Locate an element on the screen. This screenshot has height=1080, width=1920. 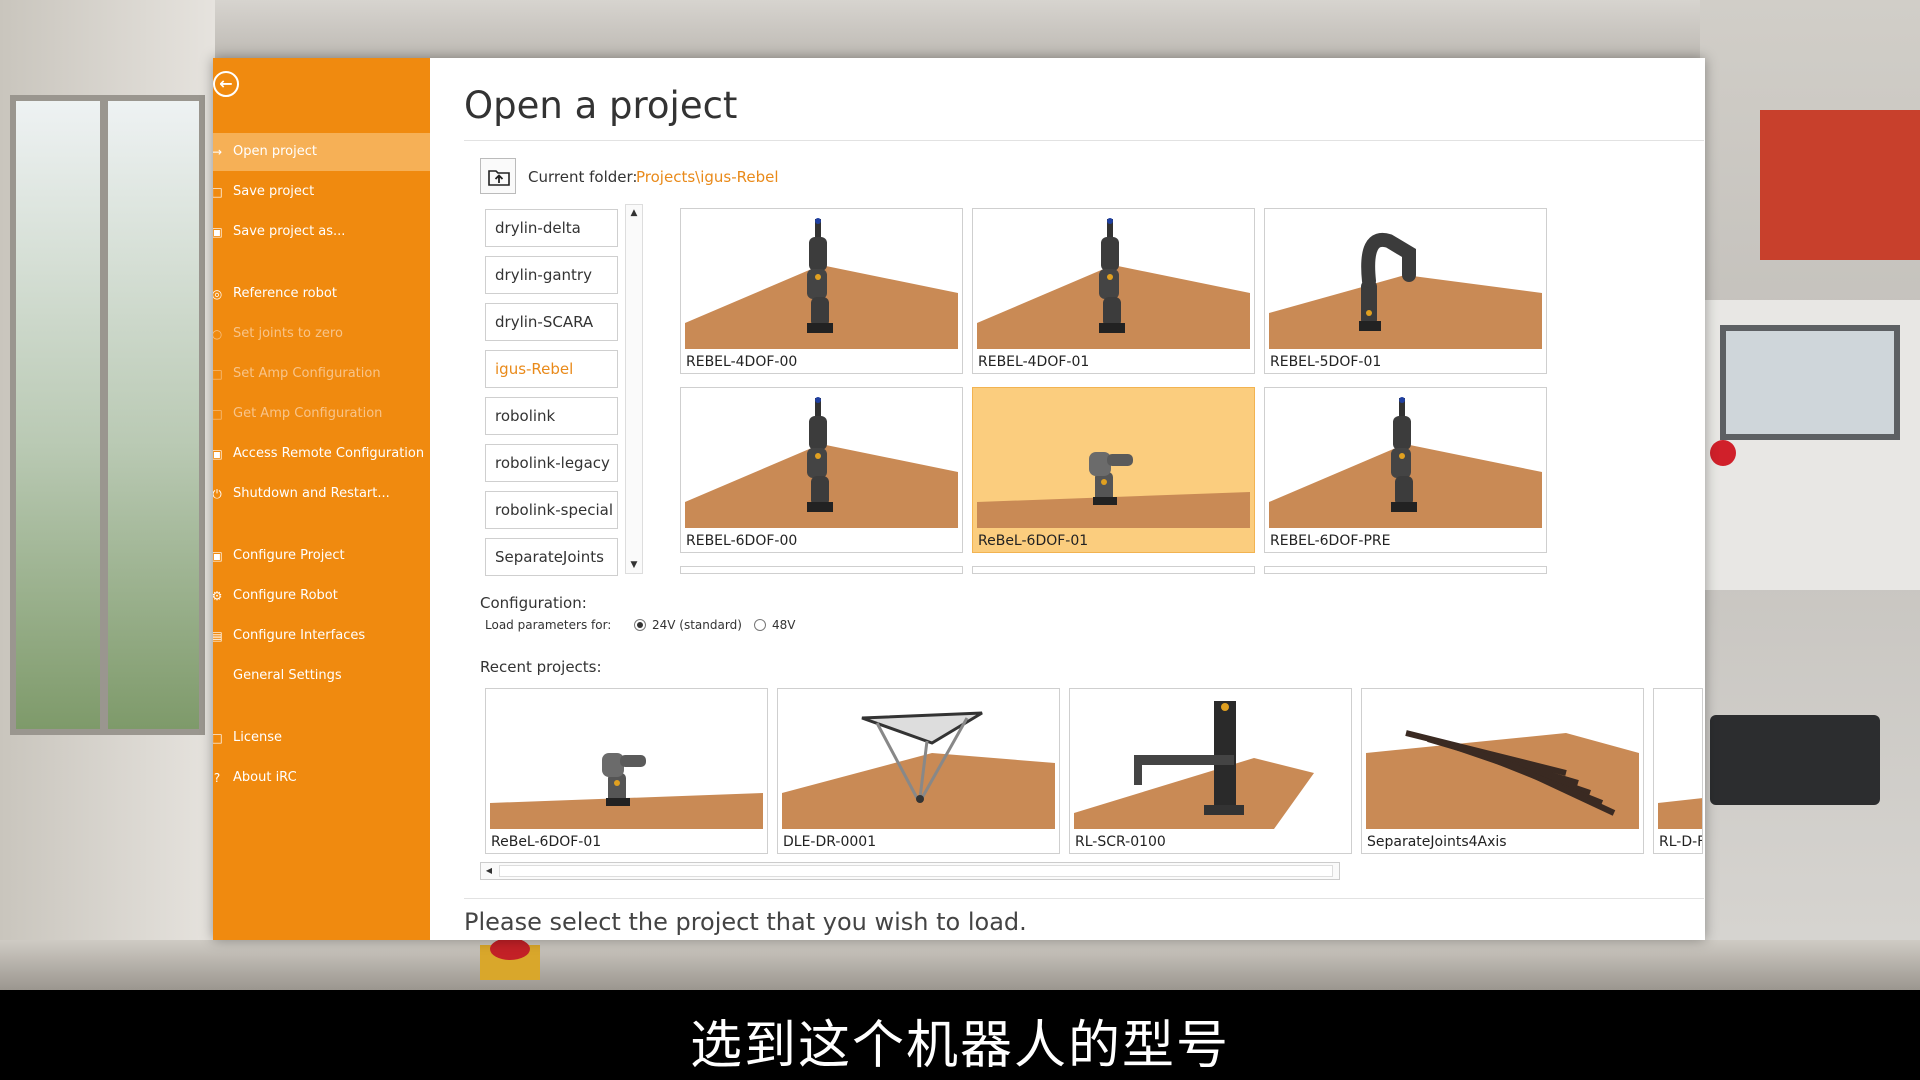
scroll-up-arrow-icon: ▲ is located at coordinates (634, 213).